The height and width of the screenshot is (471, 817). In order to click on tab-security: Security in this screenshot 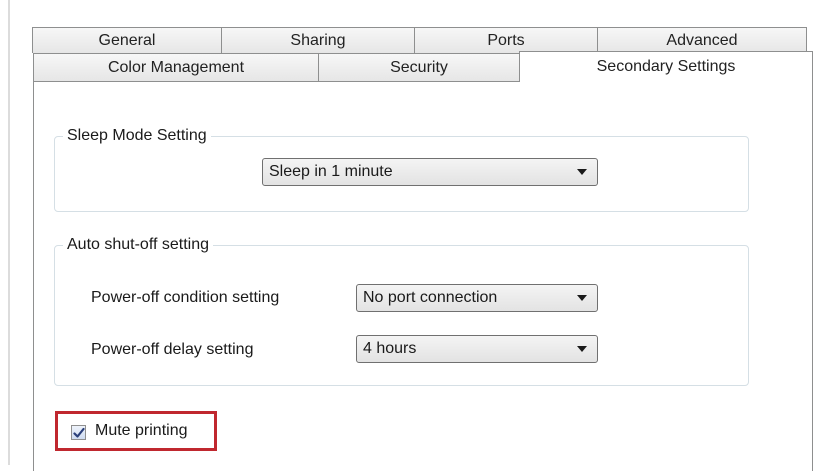, I will do `click(419, 67)`.